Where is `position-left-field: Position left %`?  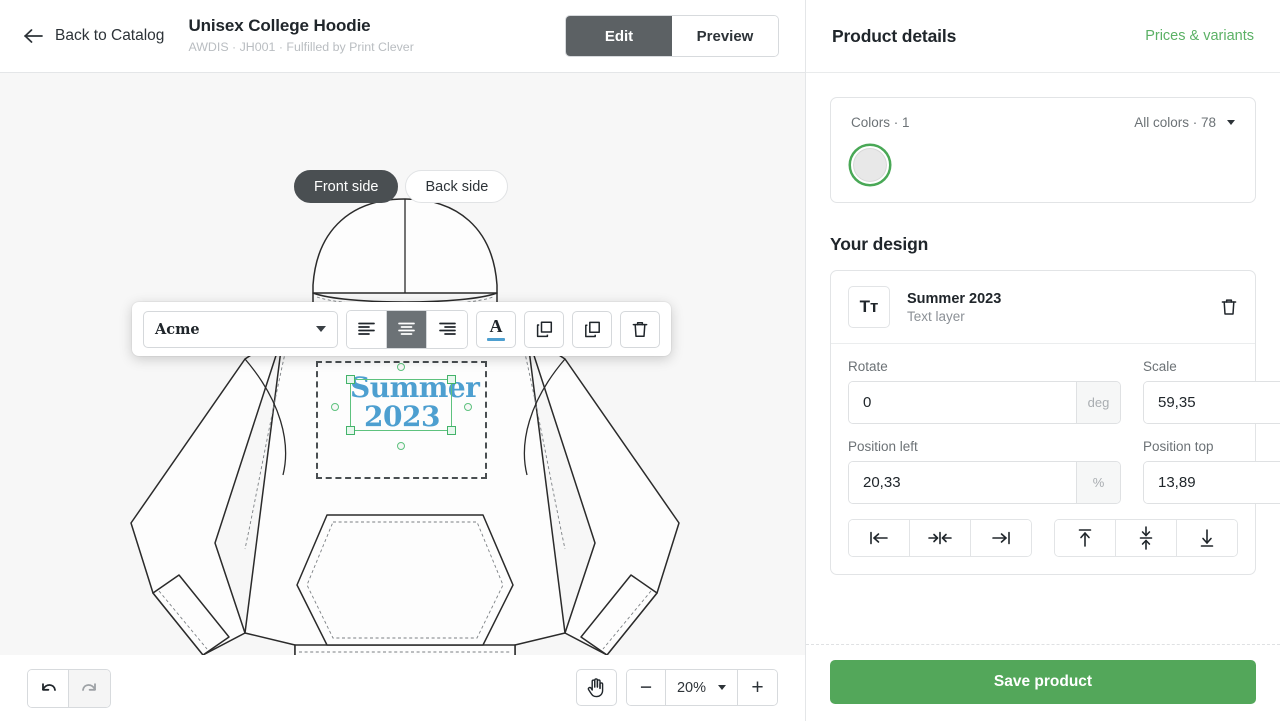 position-left-field: Position left % is located at coordinates (984, 471).